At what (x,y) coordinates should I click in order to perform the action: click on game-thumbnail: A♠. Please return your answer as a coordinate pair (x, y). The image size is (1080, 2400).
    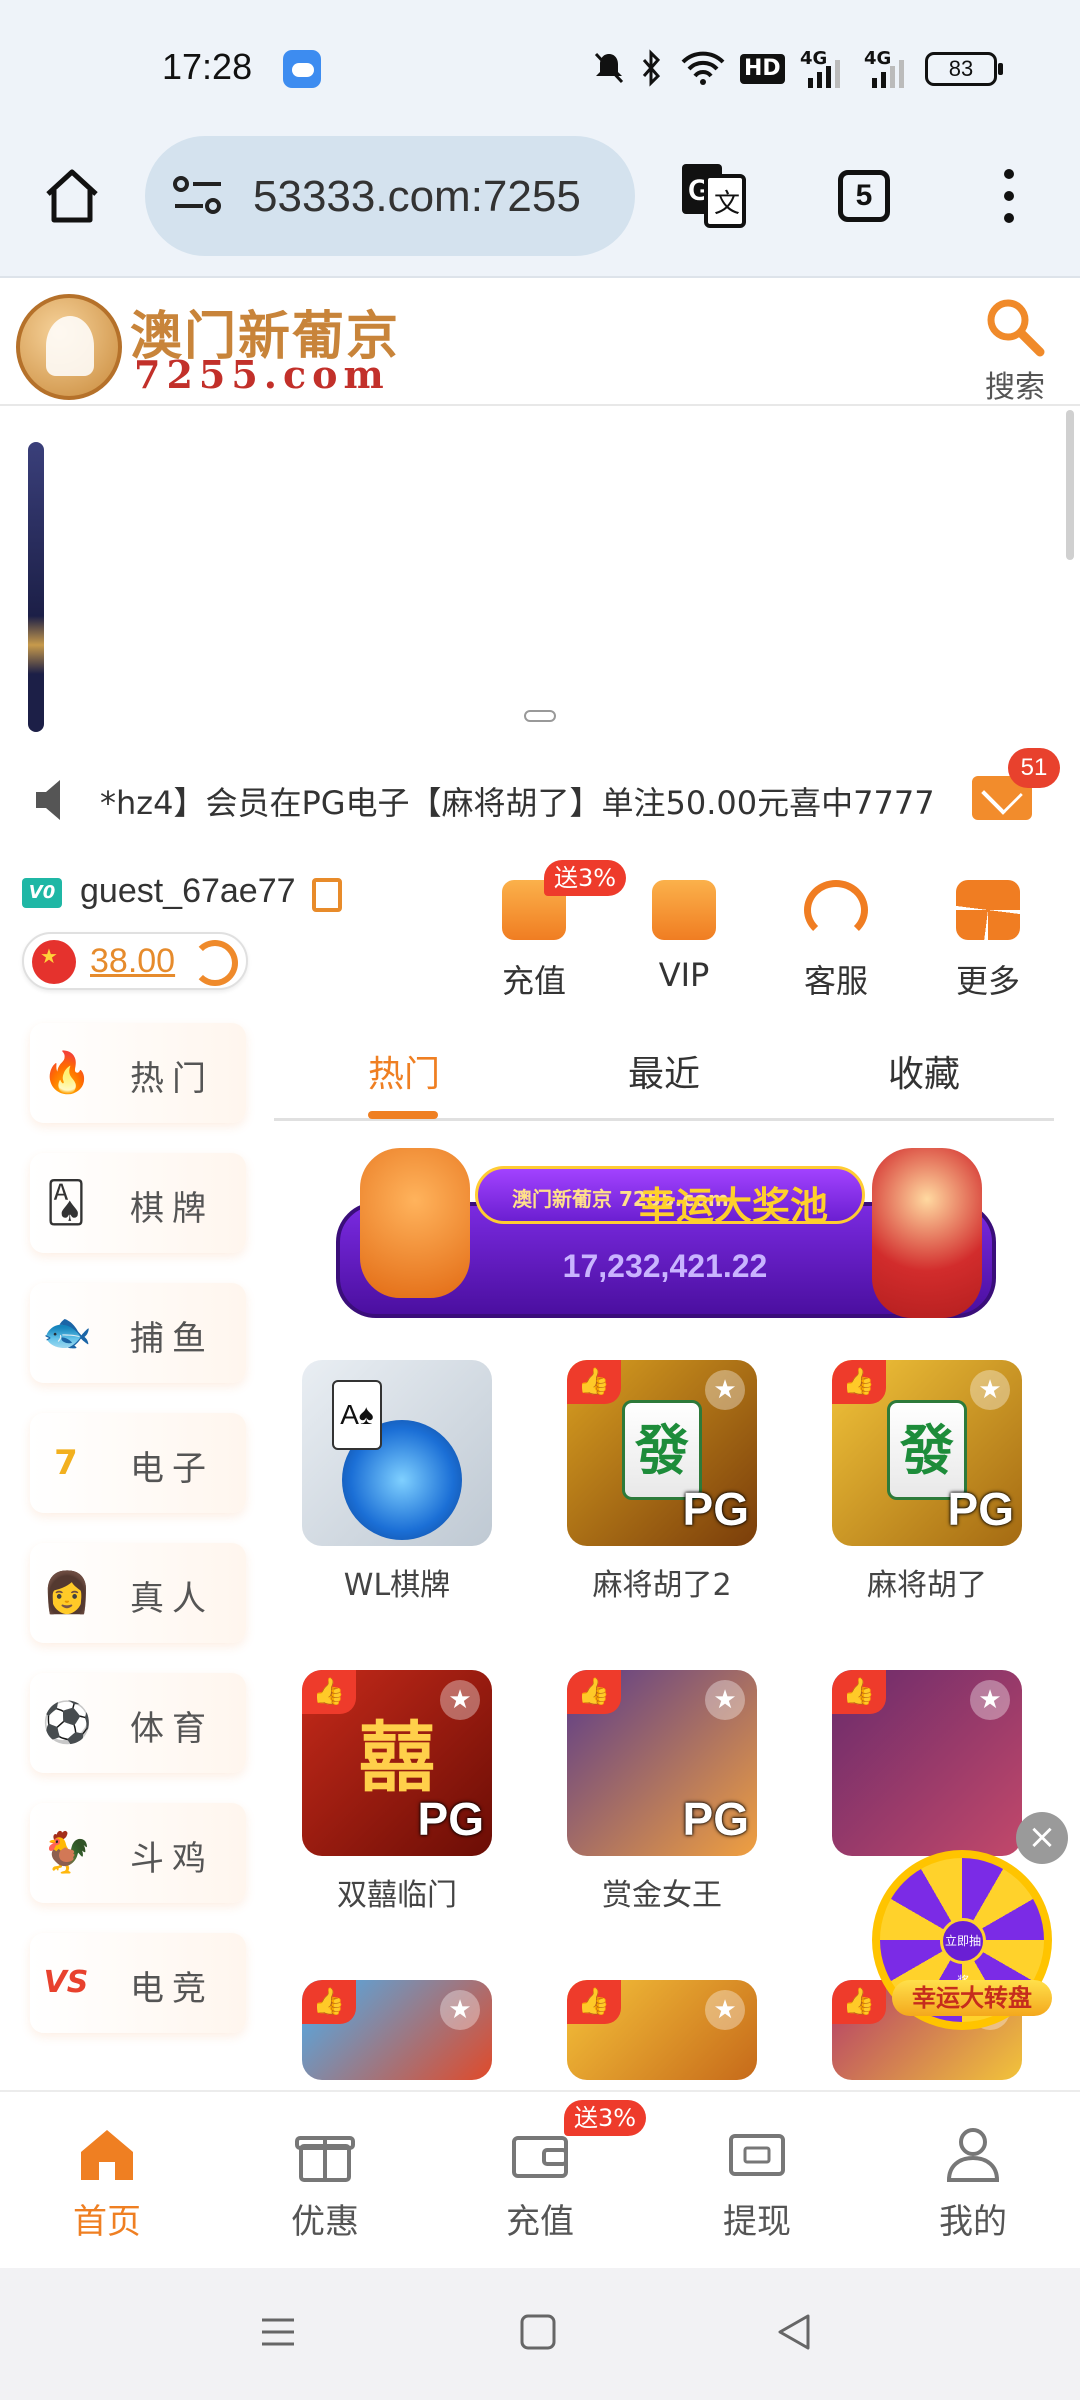
    Looking at the image, I should click on (397, 1453).